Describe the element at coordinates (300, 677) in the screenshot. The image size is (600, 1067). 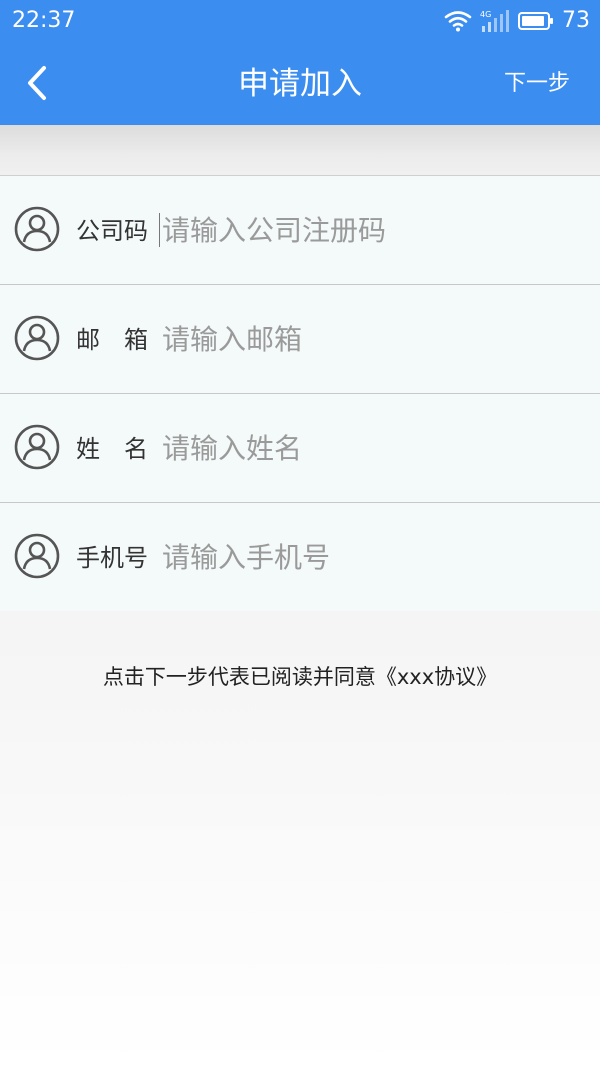
I see `agreement-text: 点击下一步代表已阅读并同意《xxx协议》` at that location.